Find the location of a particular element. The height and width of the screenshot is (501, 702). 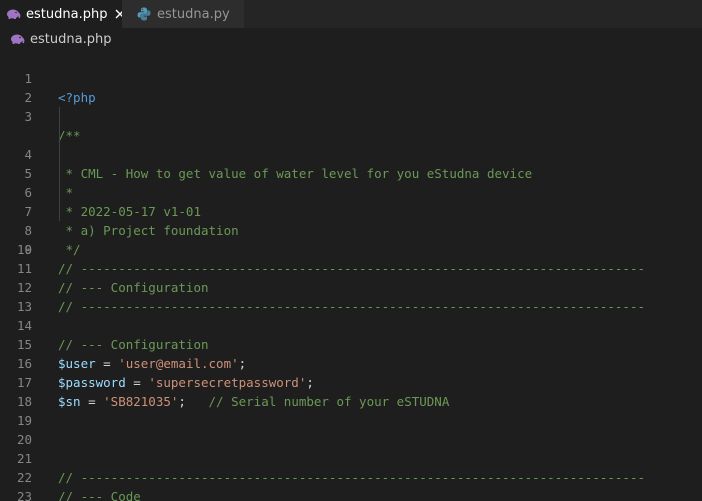

code-line: 22 // --- Code is located at coordinates (351, 475).